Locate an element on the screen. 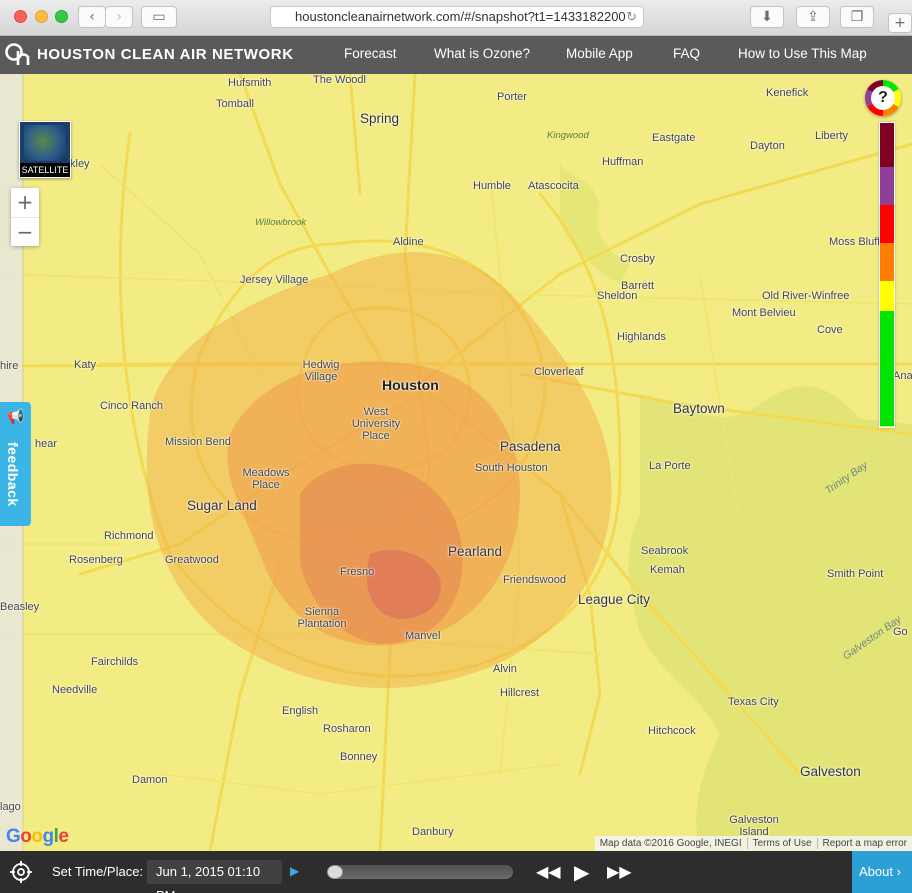  report-map-error-link: Report a map error is located at coordinates (864, 843).